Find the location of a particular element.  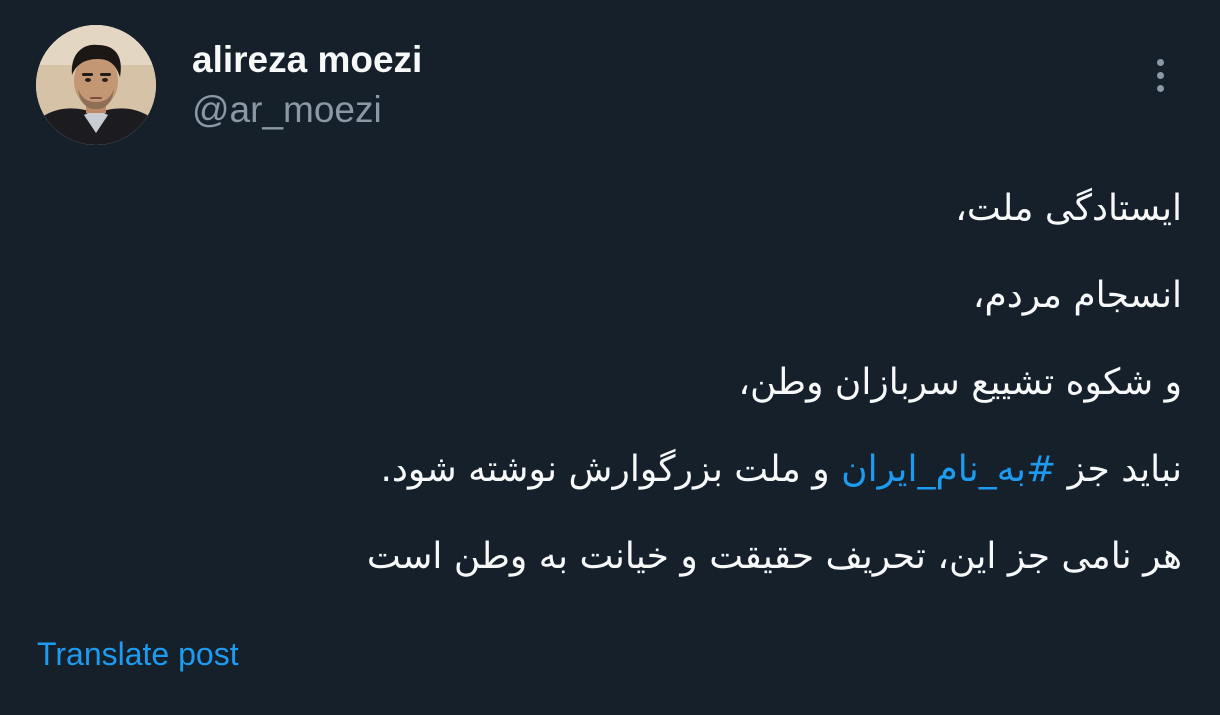

avatar-image is located at coordinates (96, 85).